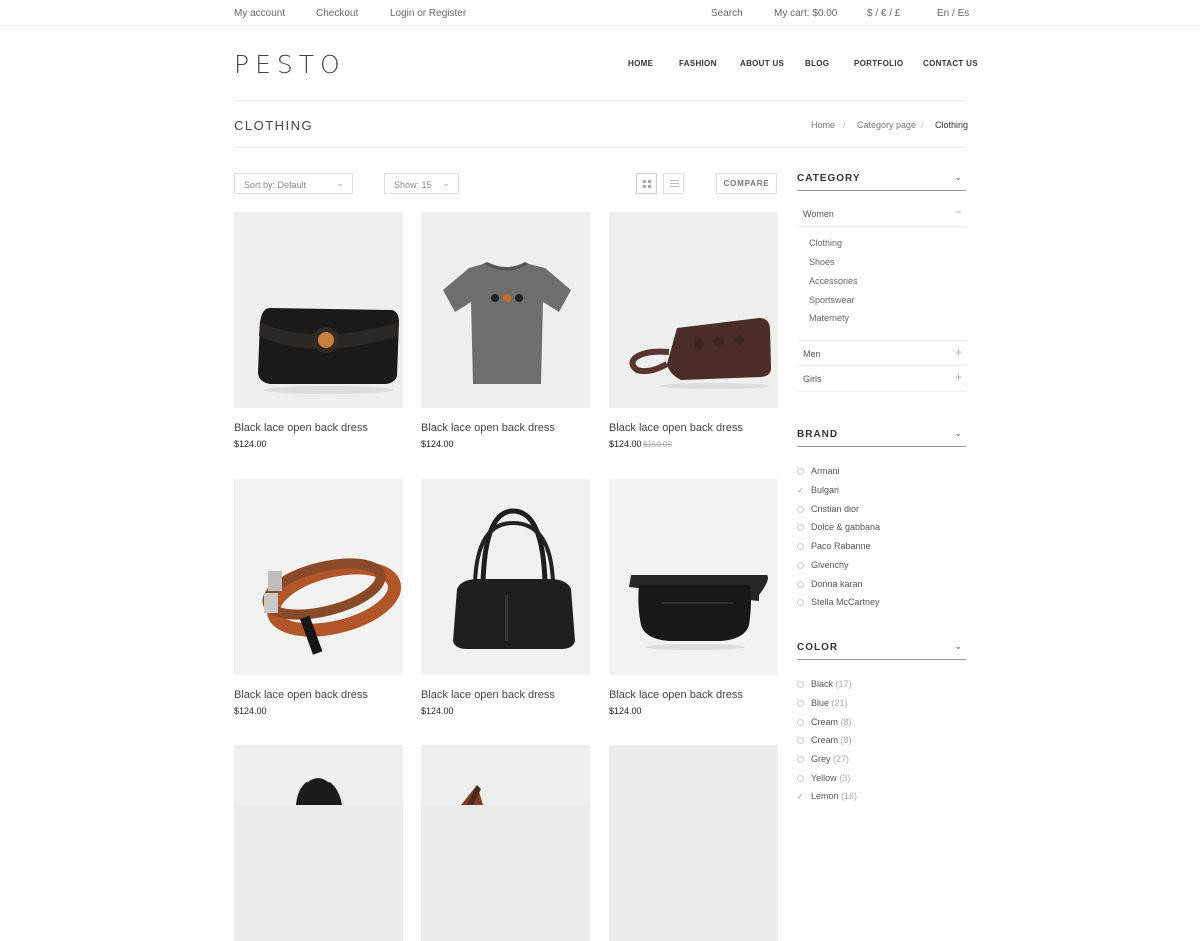 This screenshot has height=941, width=1200. Describe the element at coordinates (505, 577) in the screenshot. I see `product-image-black-handbag` at that location.